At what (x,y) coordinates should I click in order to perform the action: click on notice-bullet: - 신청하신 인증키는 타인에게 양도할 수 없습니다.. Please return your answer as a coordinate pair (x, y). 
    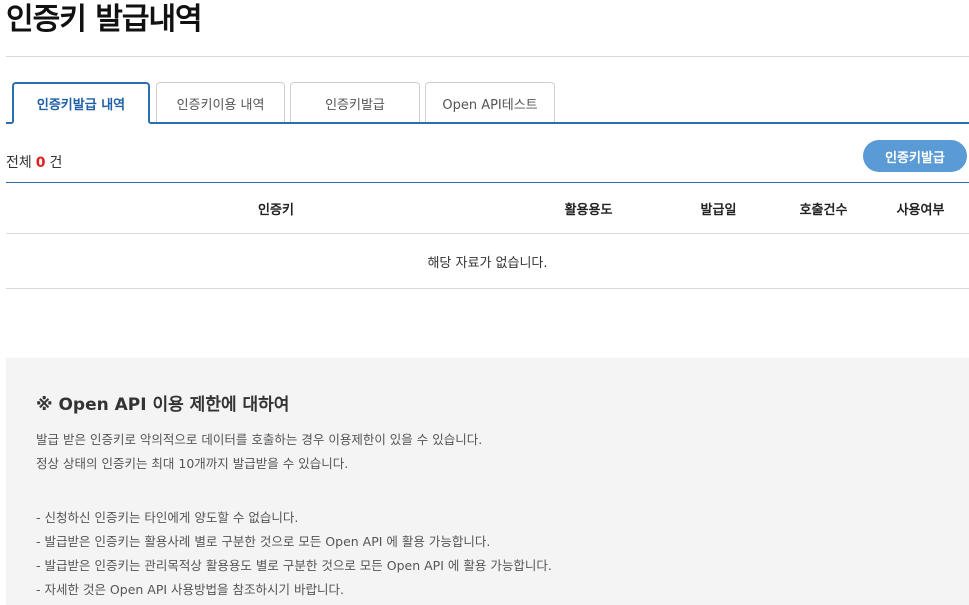
    Looking at the image, I should click on (167, 517).